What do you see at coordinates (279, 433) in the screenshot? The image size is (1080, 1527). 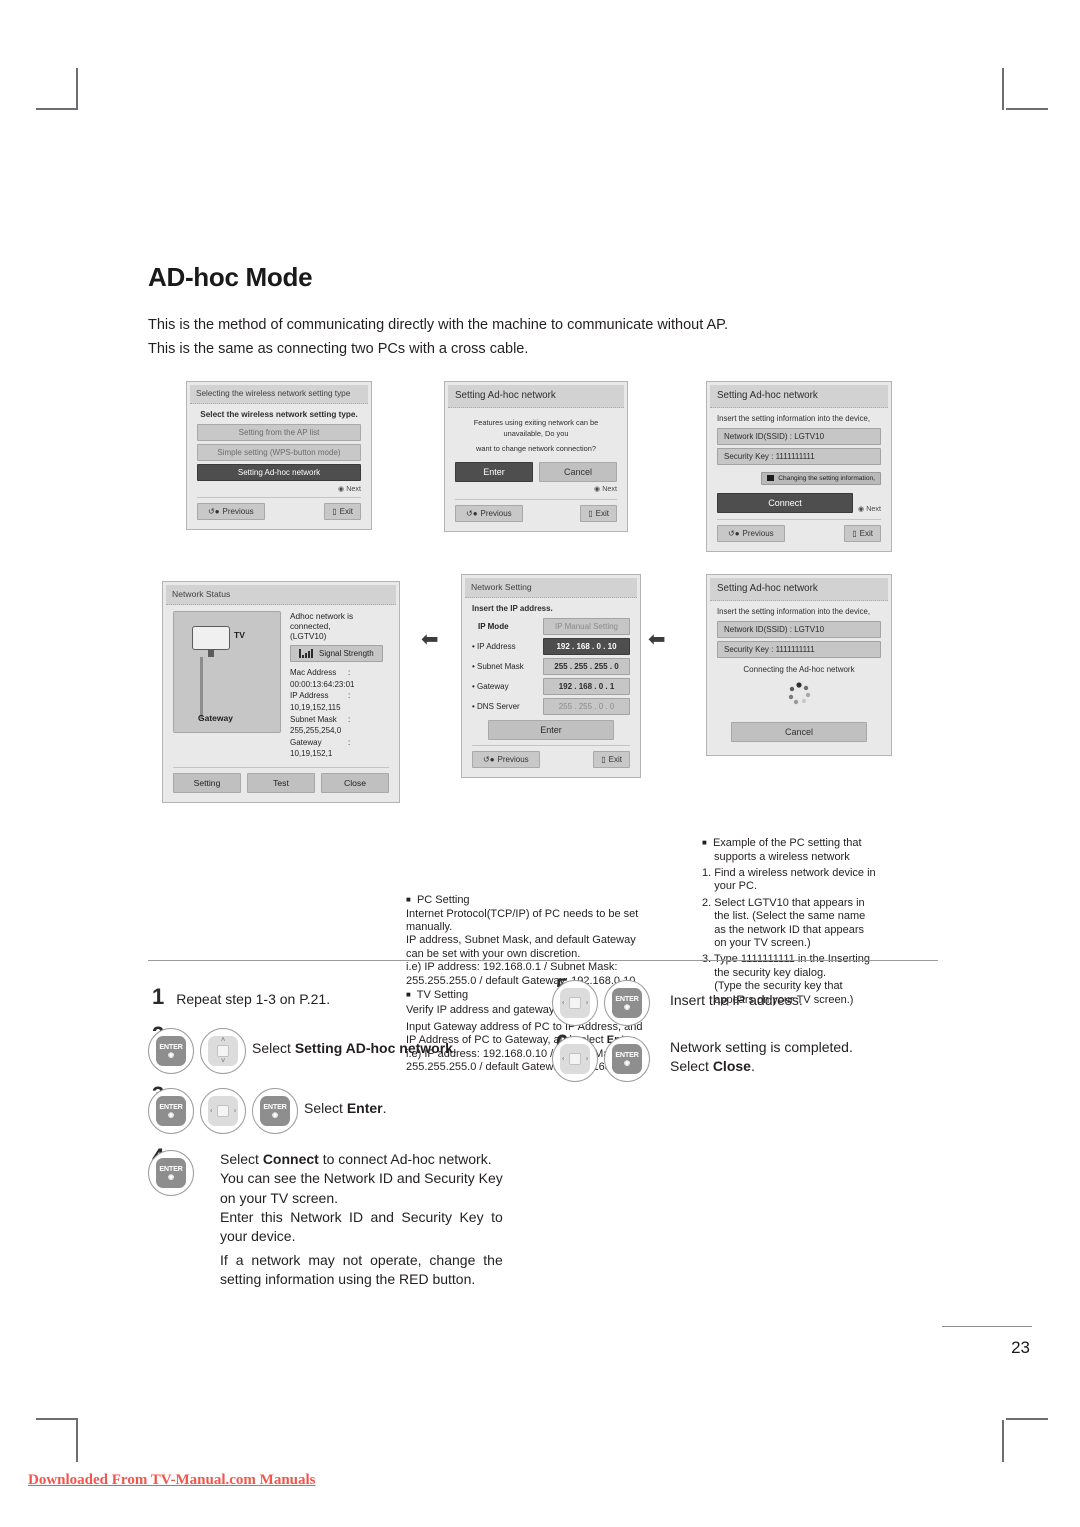 I see `option-ap-list: Setting from the AP list` at bounding box center [279, 433].